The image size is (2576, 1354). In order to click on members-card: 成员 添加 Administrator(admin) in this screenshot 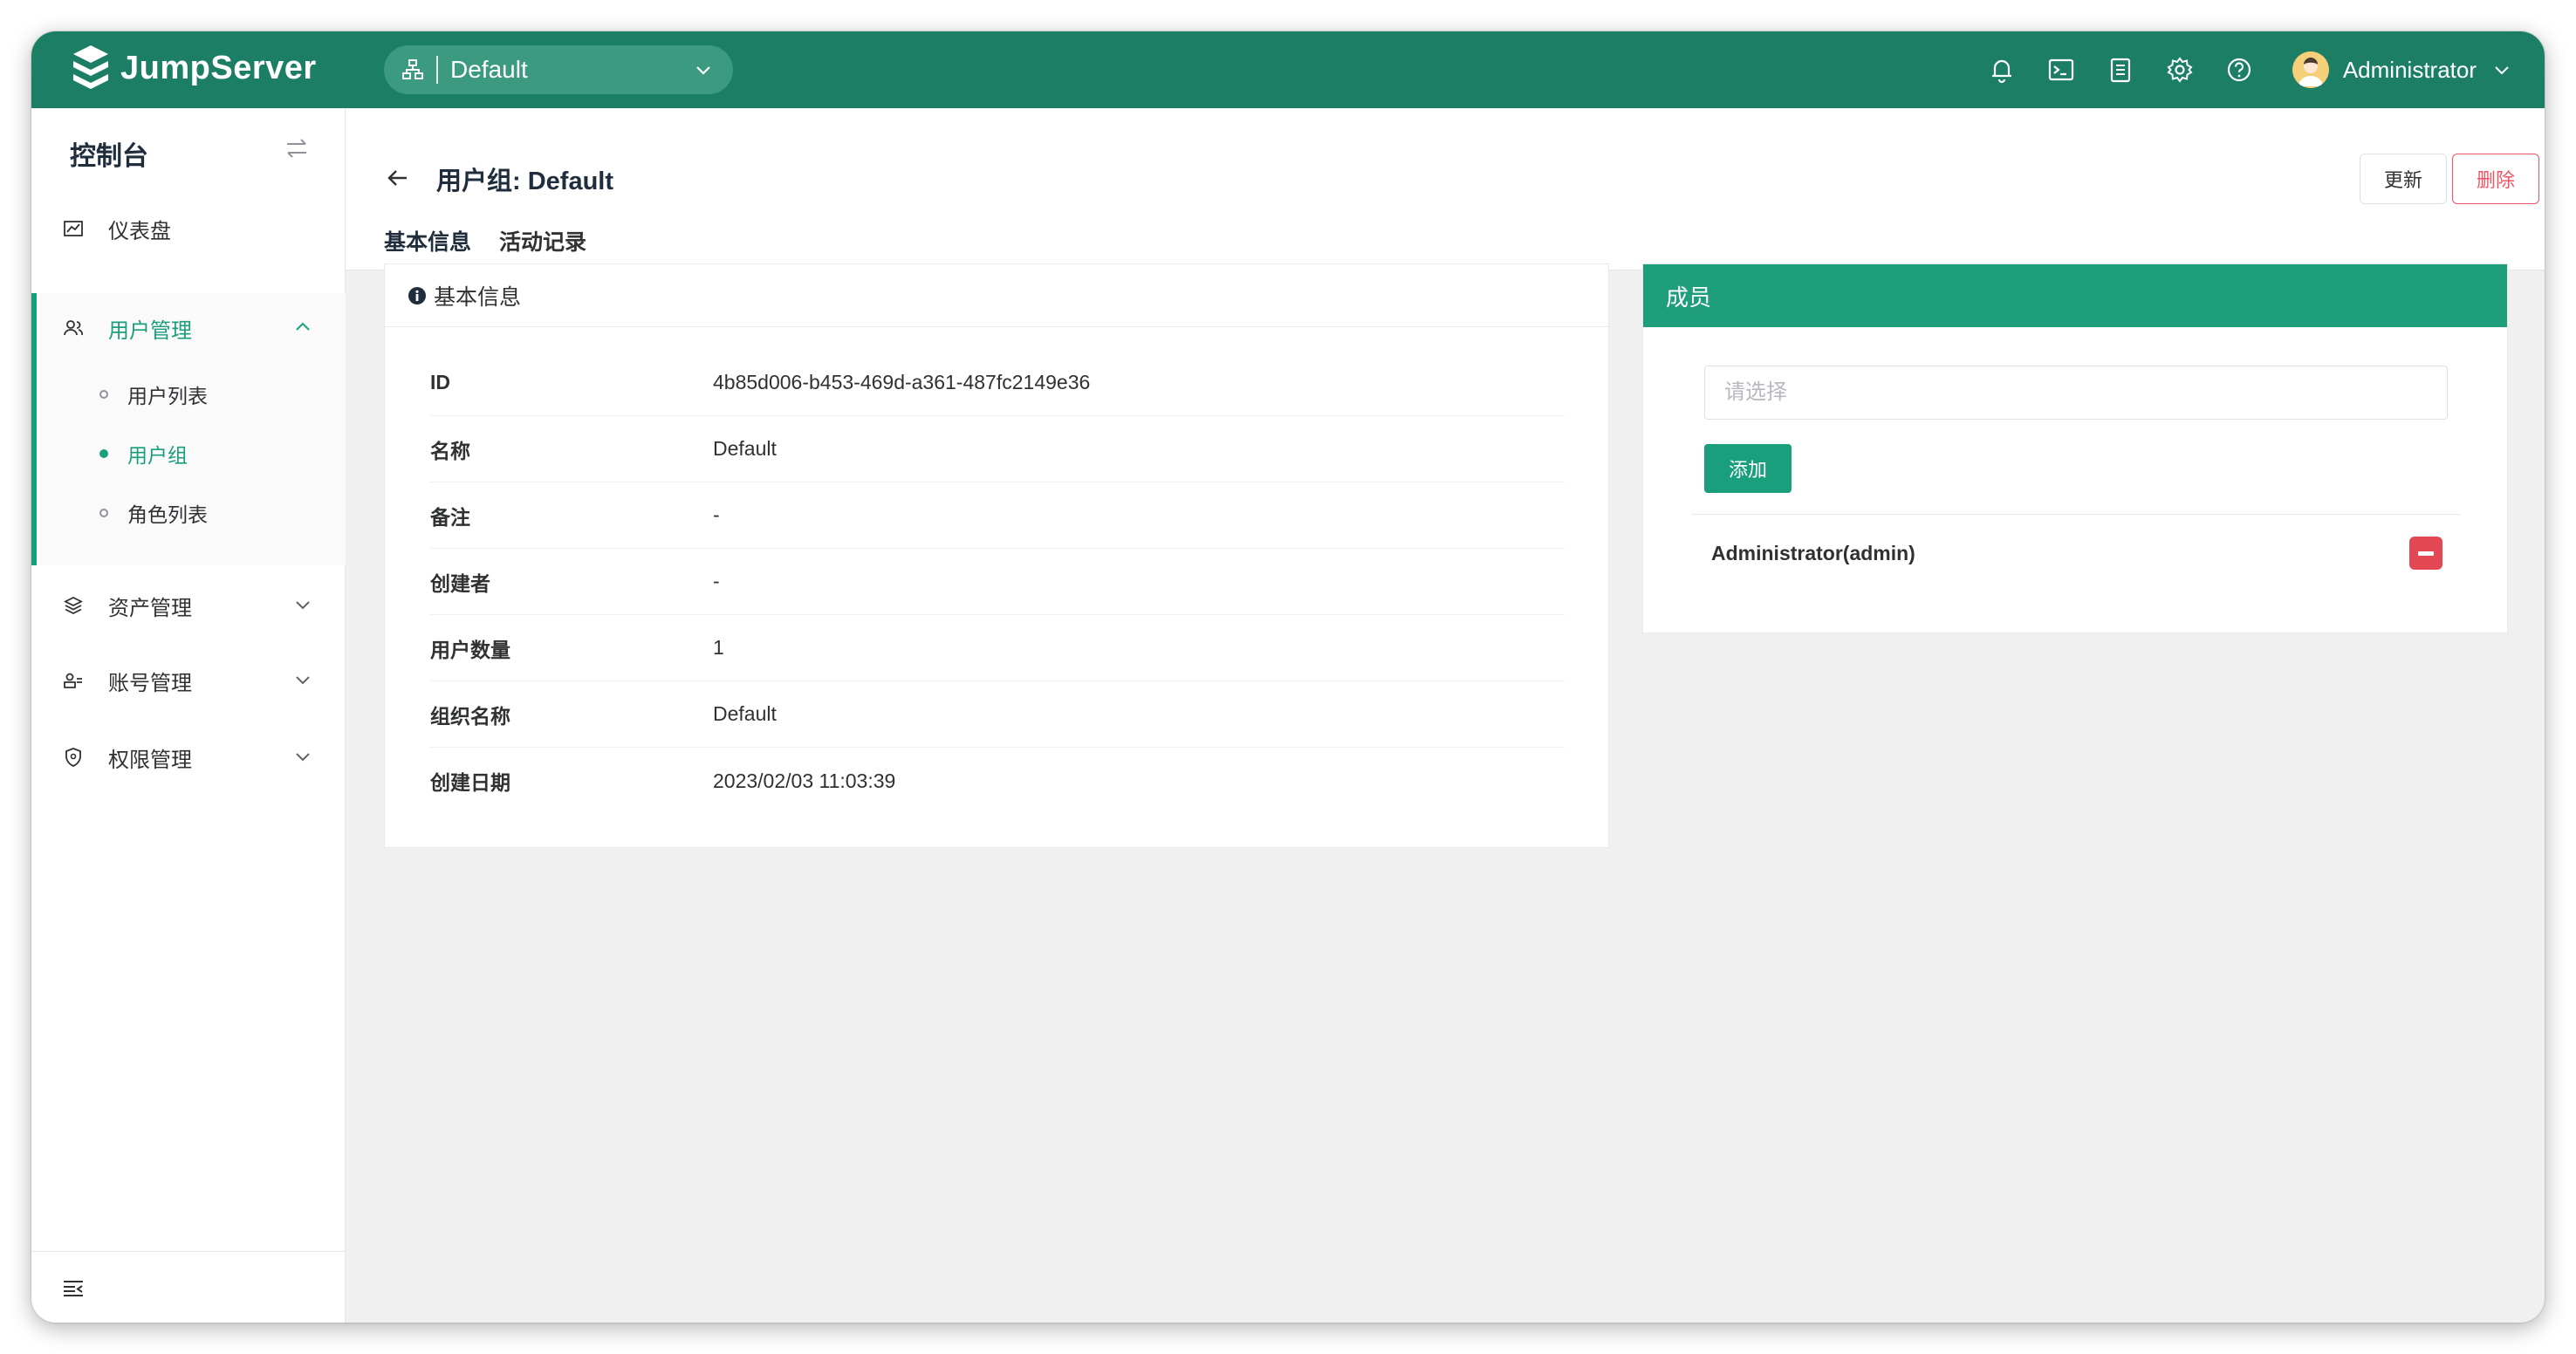, I will do `click(2075, 448)`.